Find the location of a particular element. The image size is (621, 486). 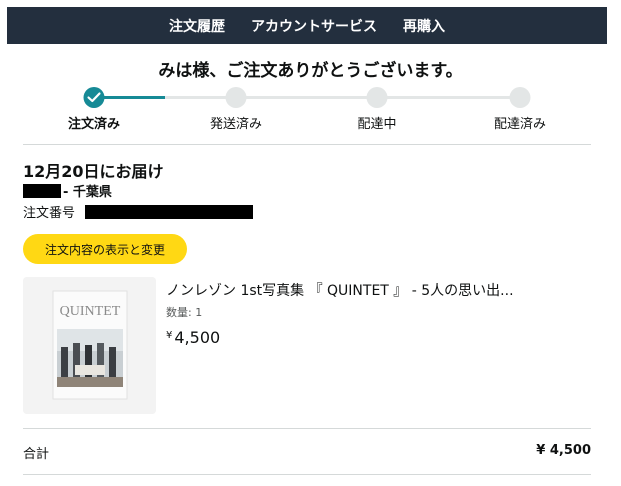

book-cover-image: QUINTET is located at coordinates (89, 345).